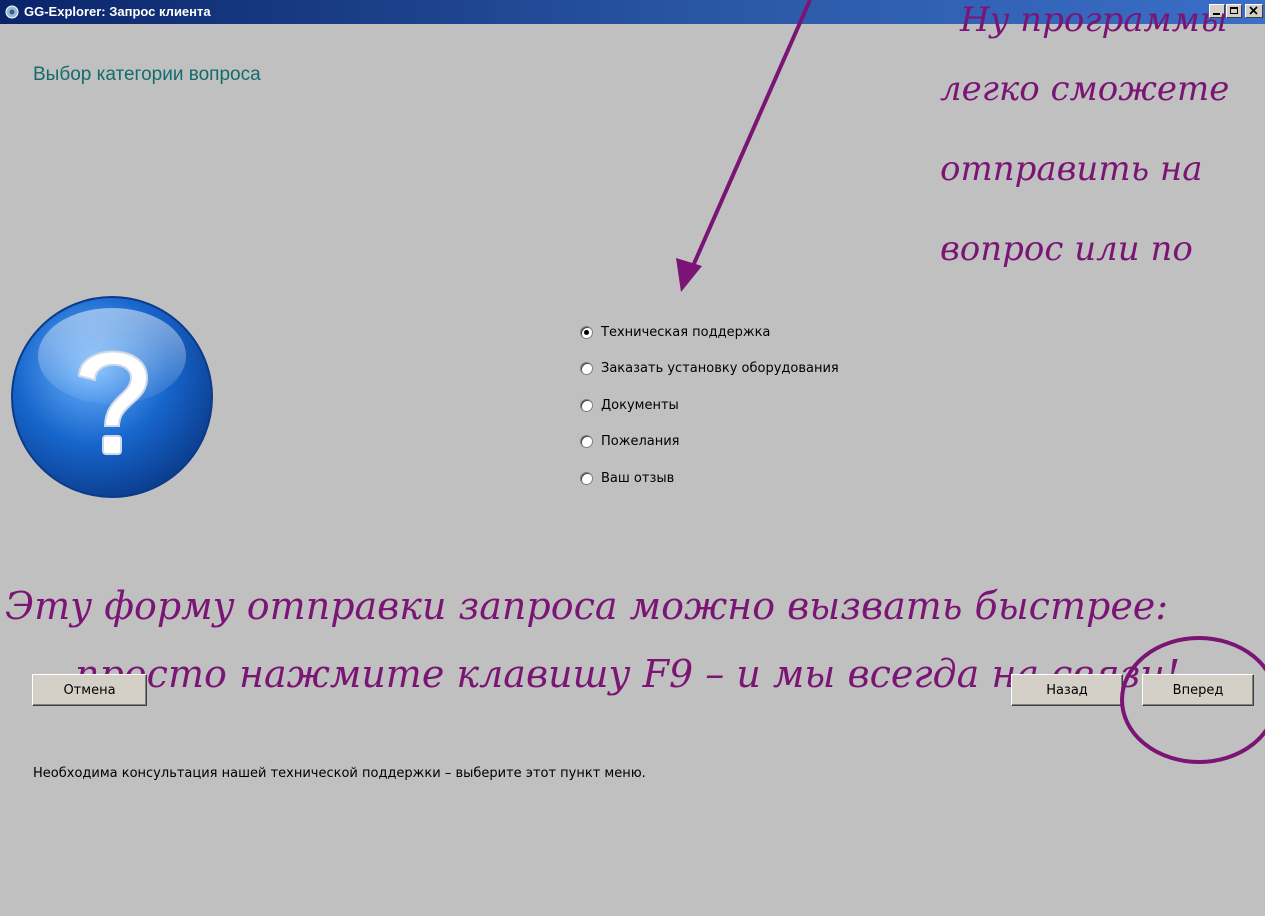  I want to click on maximize-icon, so click(1234, 10).